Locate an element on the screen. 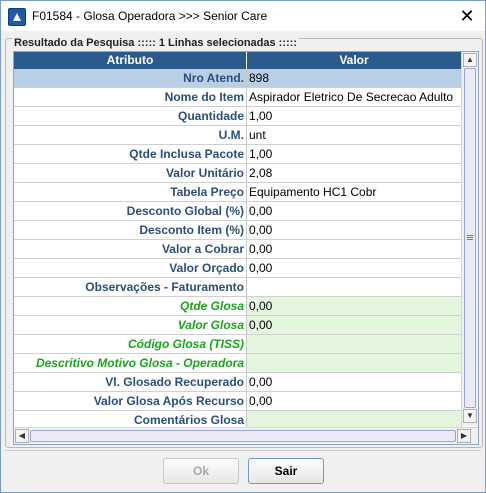 This screenshot has width=486, height=493. row-value: unt is located at coordinates (354, 135).